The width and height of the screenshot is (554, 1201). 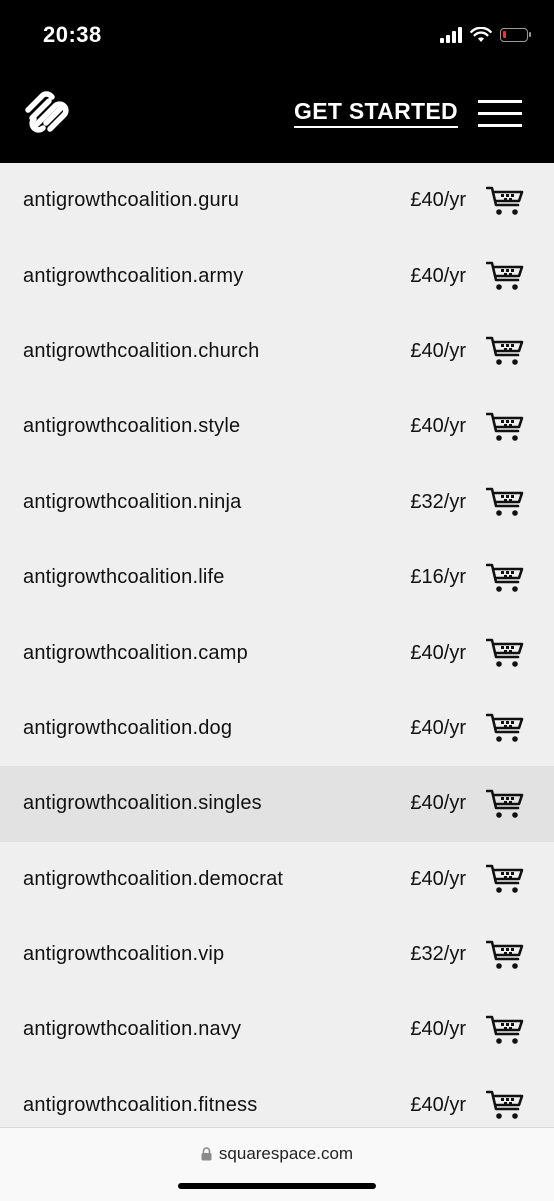 I want to click on wifi-icon, so click(x=481, y=34).